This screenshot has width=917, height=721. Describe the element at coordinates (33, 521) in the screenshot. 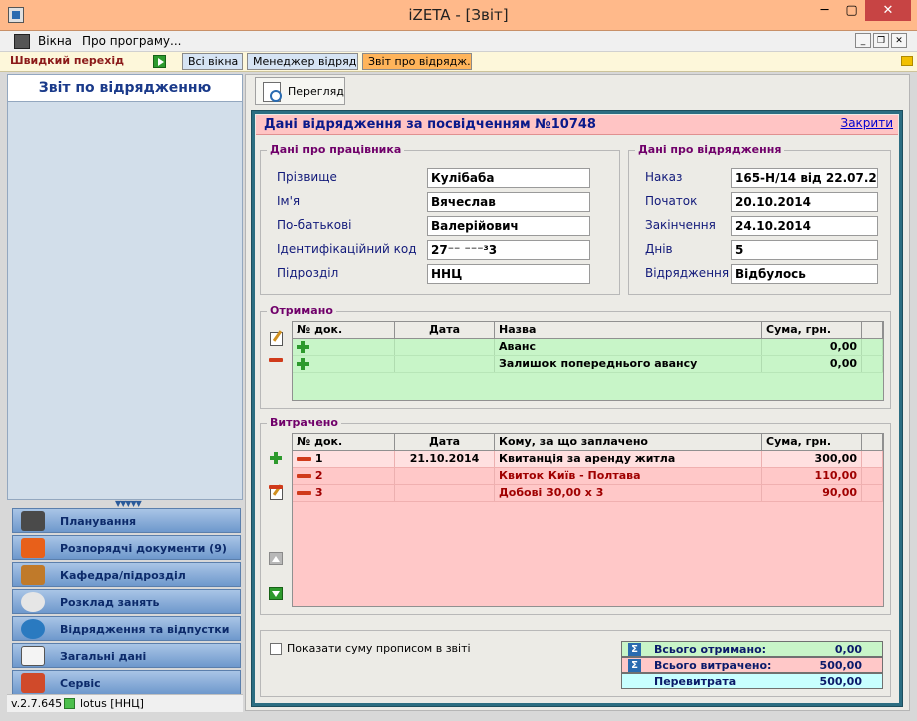

I see `graduation-cap-icon` at that location.